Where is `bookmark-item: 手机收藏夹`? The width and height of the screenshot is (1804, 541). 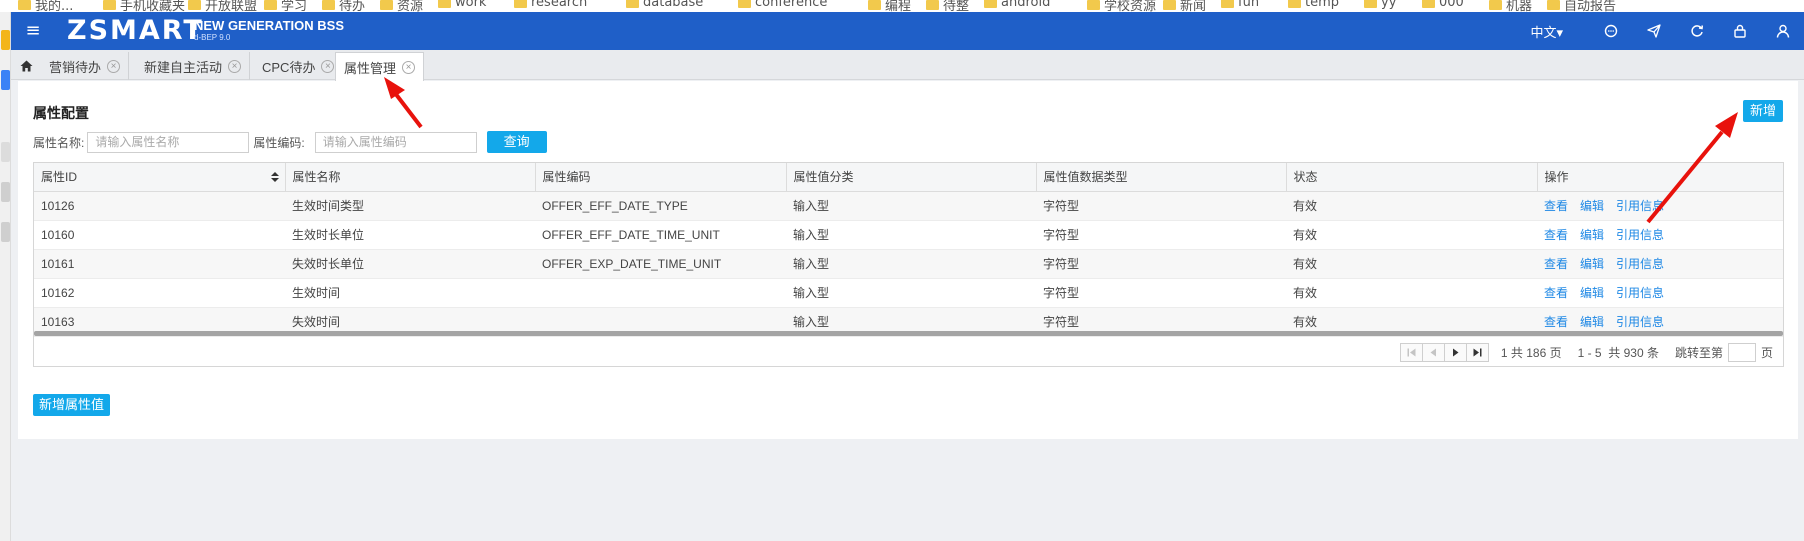 bookmark-item: 手机收藏夹 is located at coordinates (144, 6).